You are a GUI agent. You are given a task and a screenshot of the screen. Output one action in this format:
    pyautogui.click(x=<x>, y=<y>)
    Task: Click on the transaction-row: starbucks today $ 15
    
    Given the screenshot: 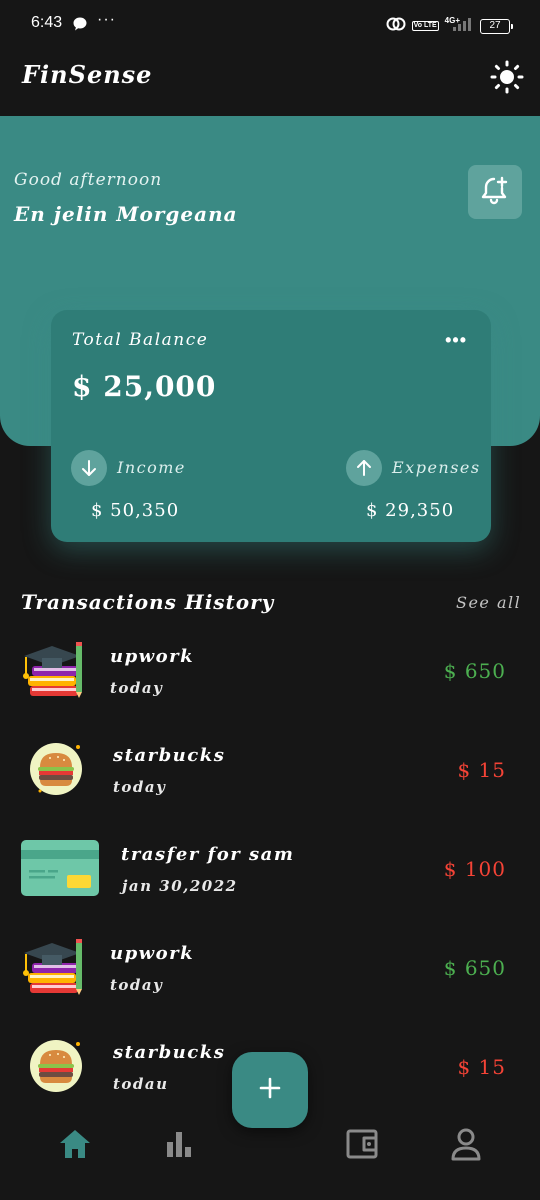 What is the action you would take?
    pyautogui.click(x=270, y=770)
    